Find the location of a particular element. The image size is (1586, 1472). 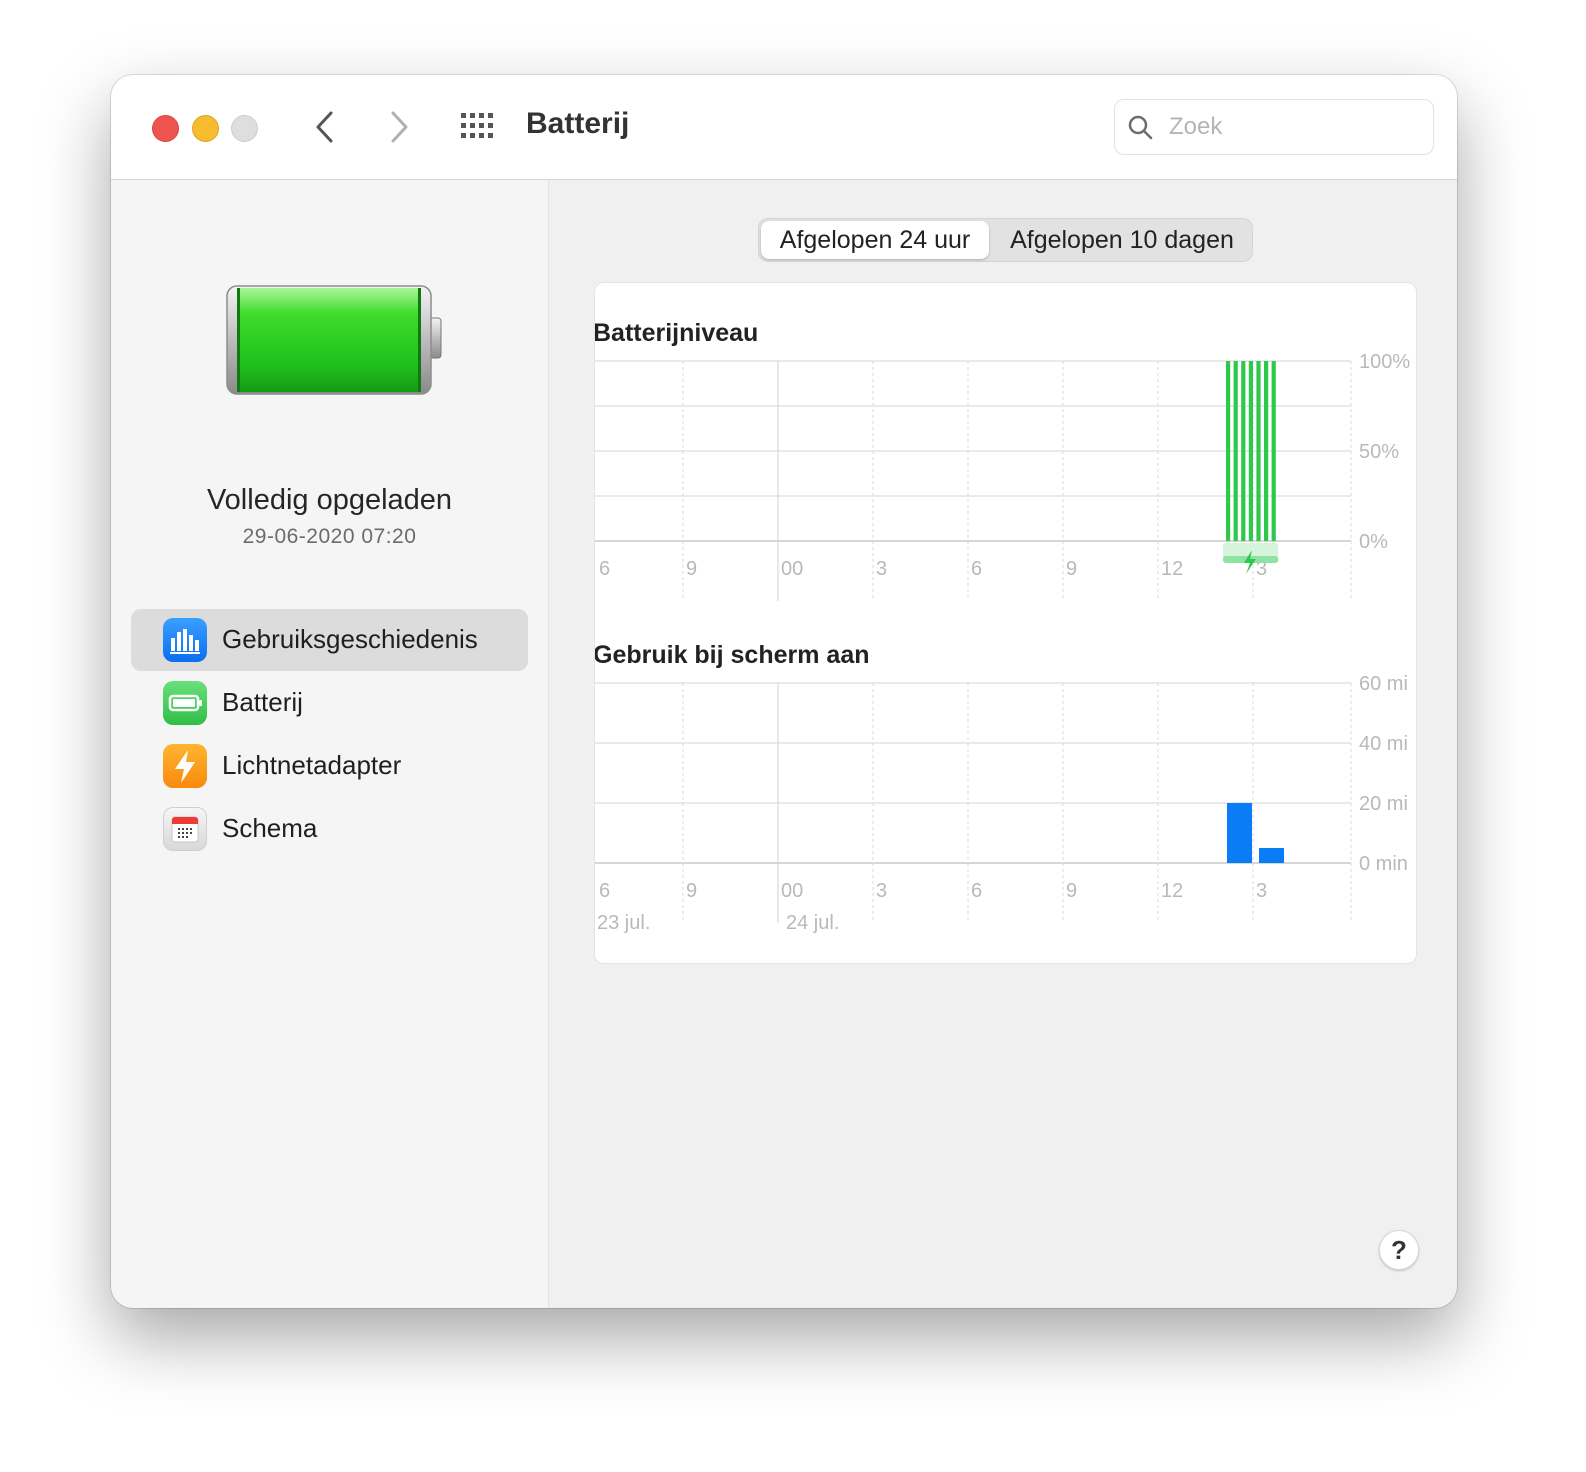

battery-icon is located at coordinates (185, 703).